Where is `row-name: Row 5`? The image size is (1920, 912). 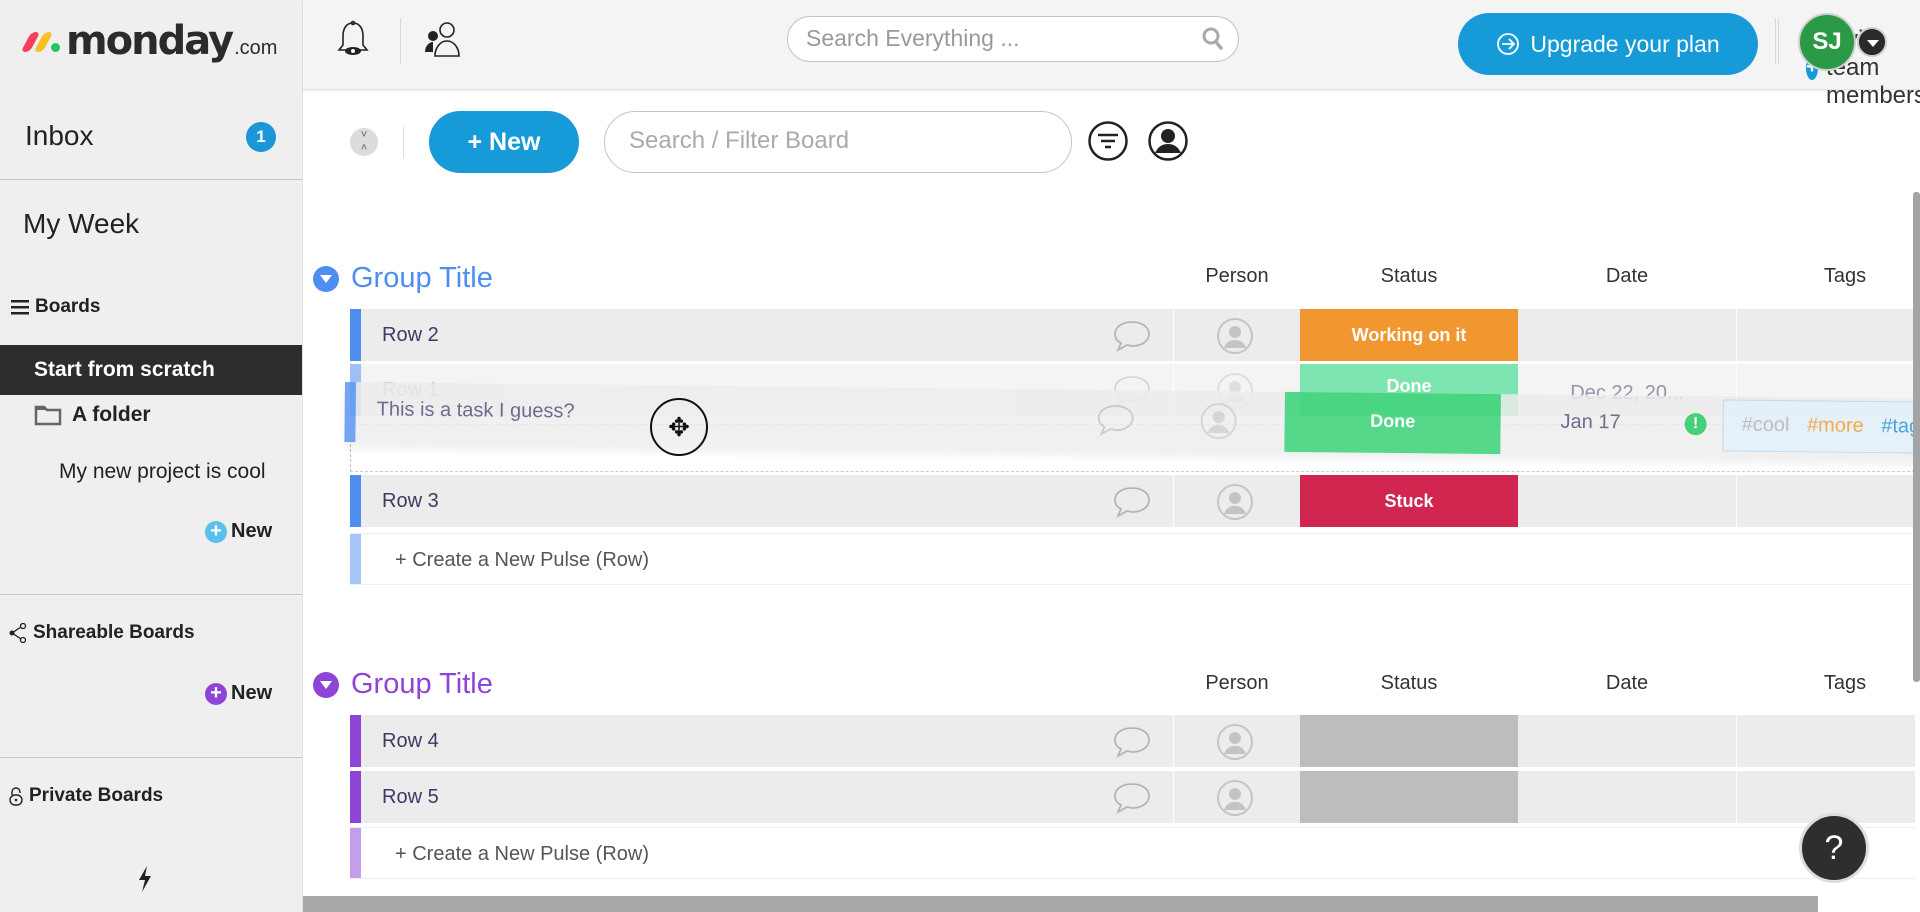 row-name: Row 5 is located at coordinates (410, 797).